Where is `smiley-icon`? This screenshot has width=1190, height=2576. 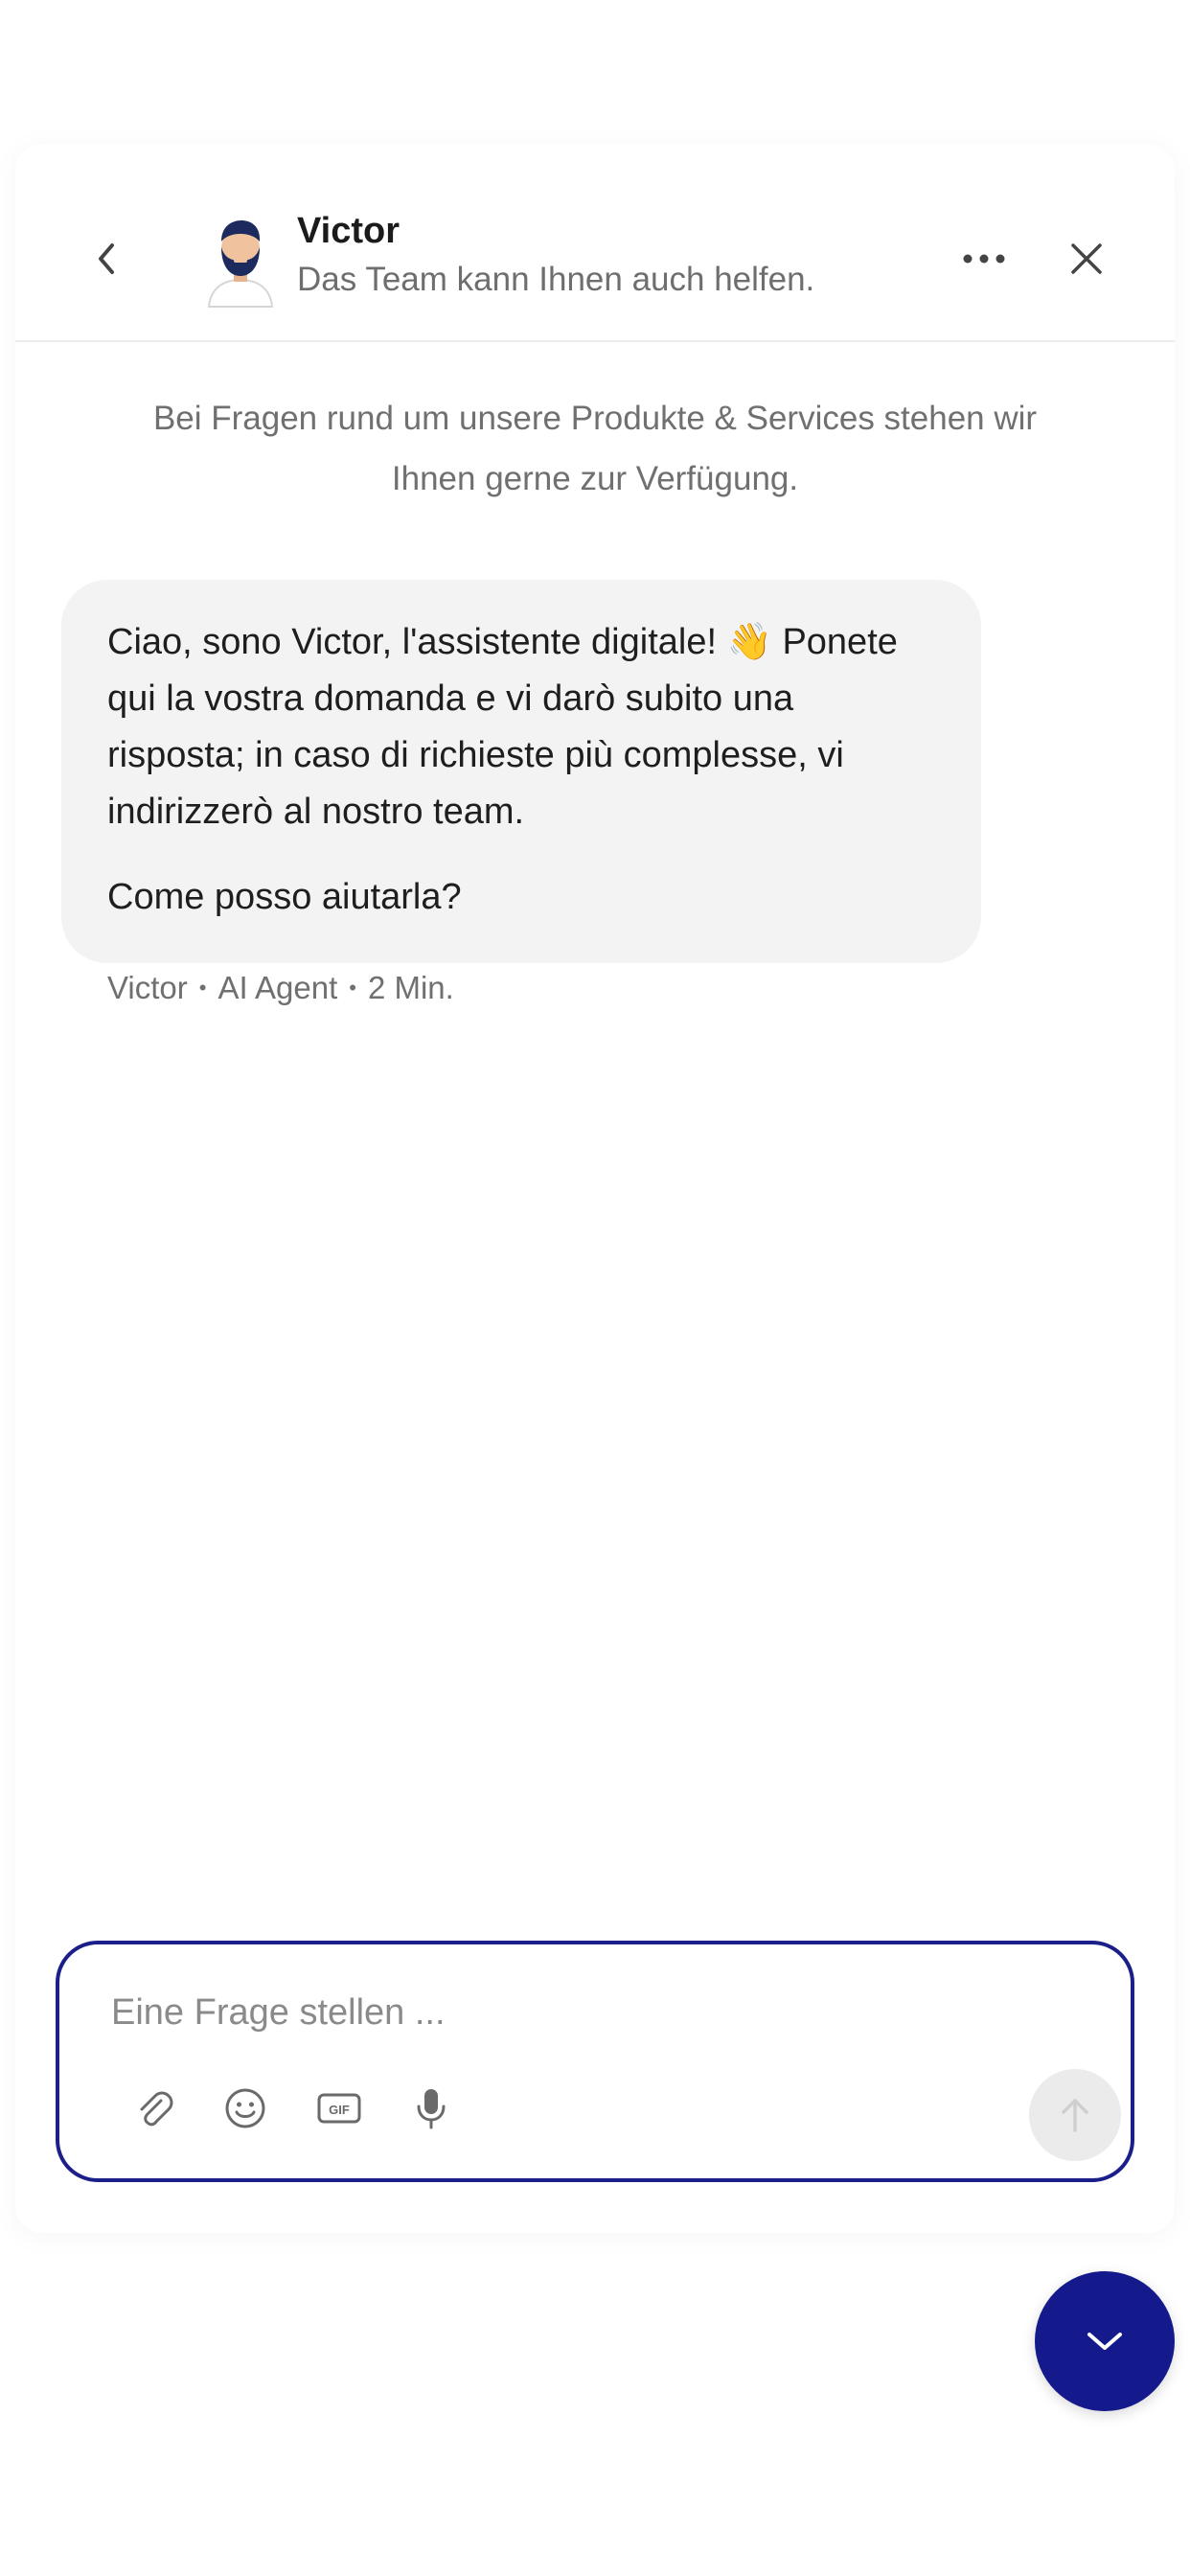 smiley-icon is located at coordinates (245, 2108).